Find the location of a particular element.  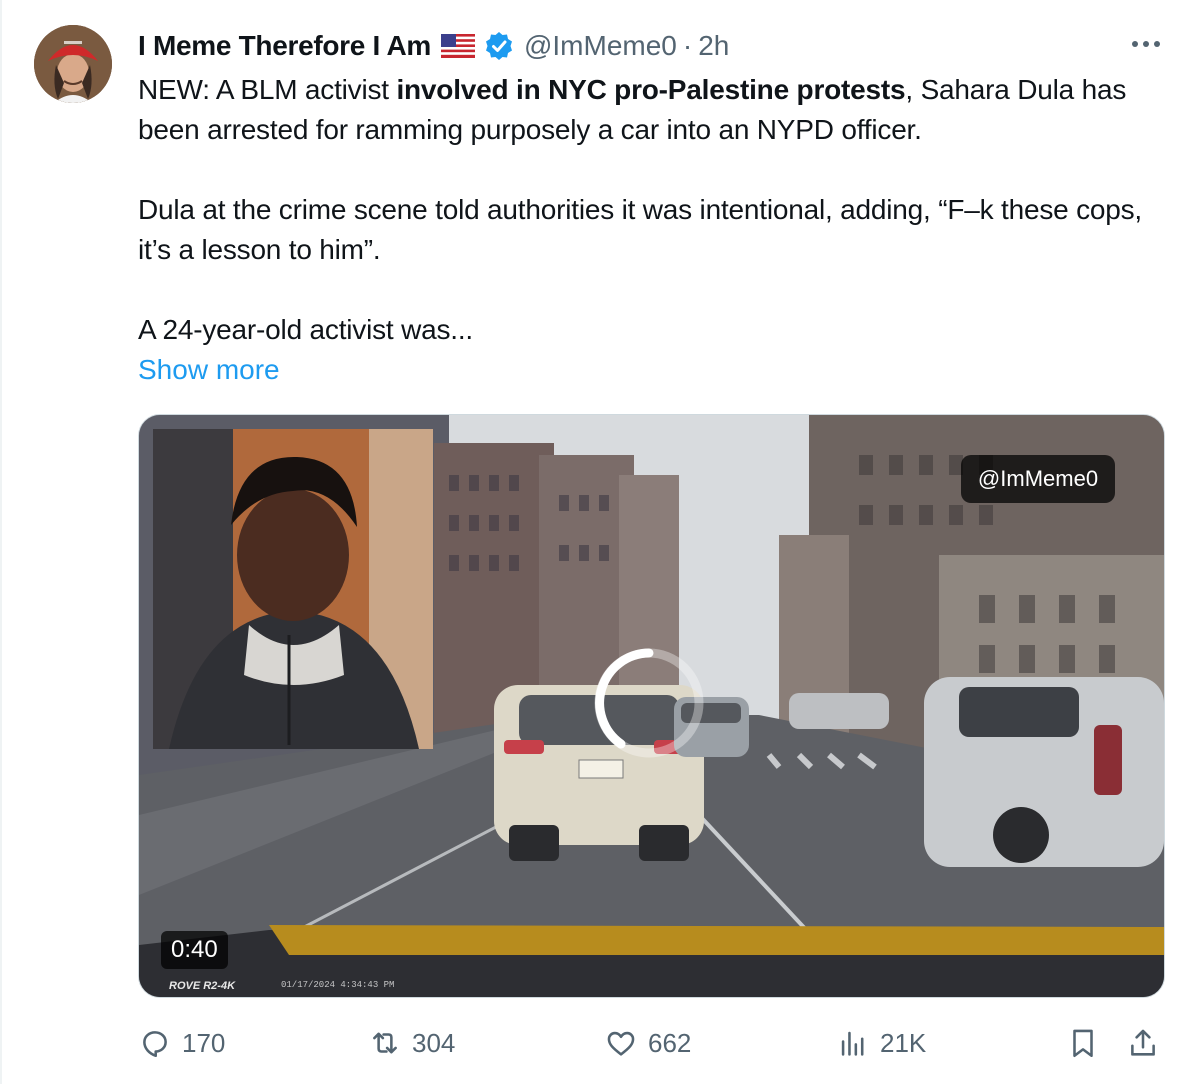

bookmark-icon is located at coordinates (1083, 1043).